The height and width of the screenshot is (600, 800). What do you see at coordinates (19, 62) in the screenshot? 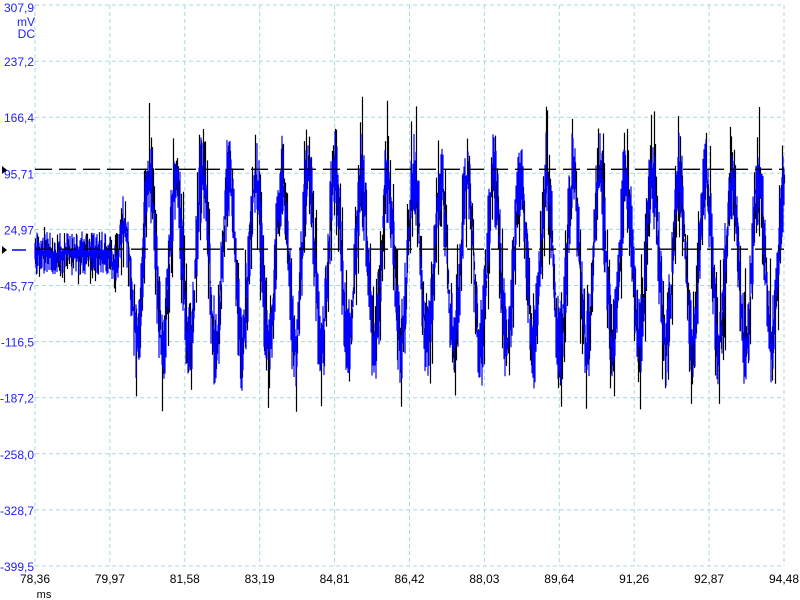
I see `y-tick-label: 237,2` at bounding box center [19, 62].